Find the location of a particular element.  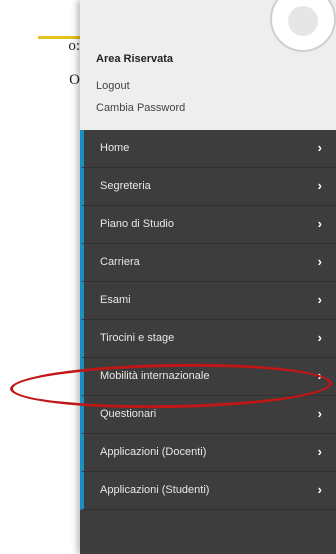

nav-item-mobilita-internazionale: Mobilità internazionale › is located at coordinates (208, 377).